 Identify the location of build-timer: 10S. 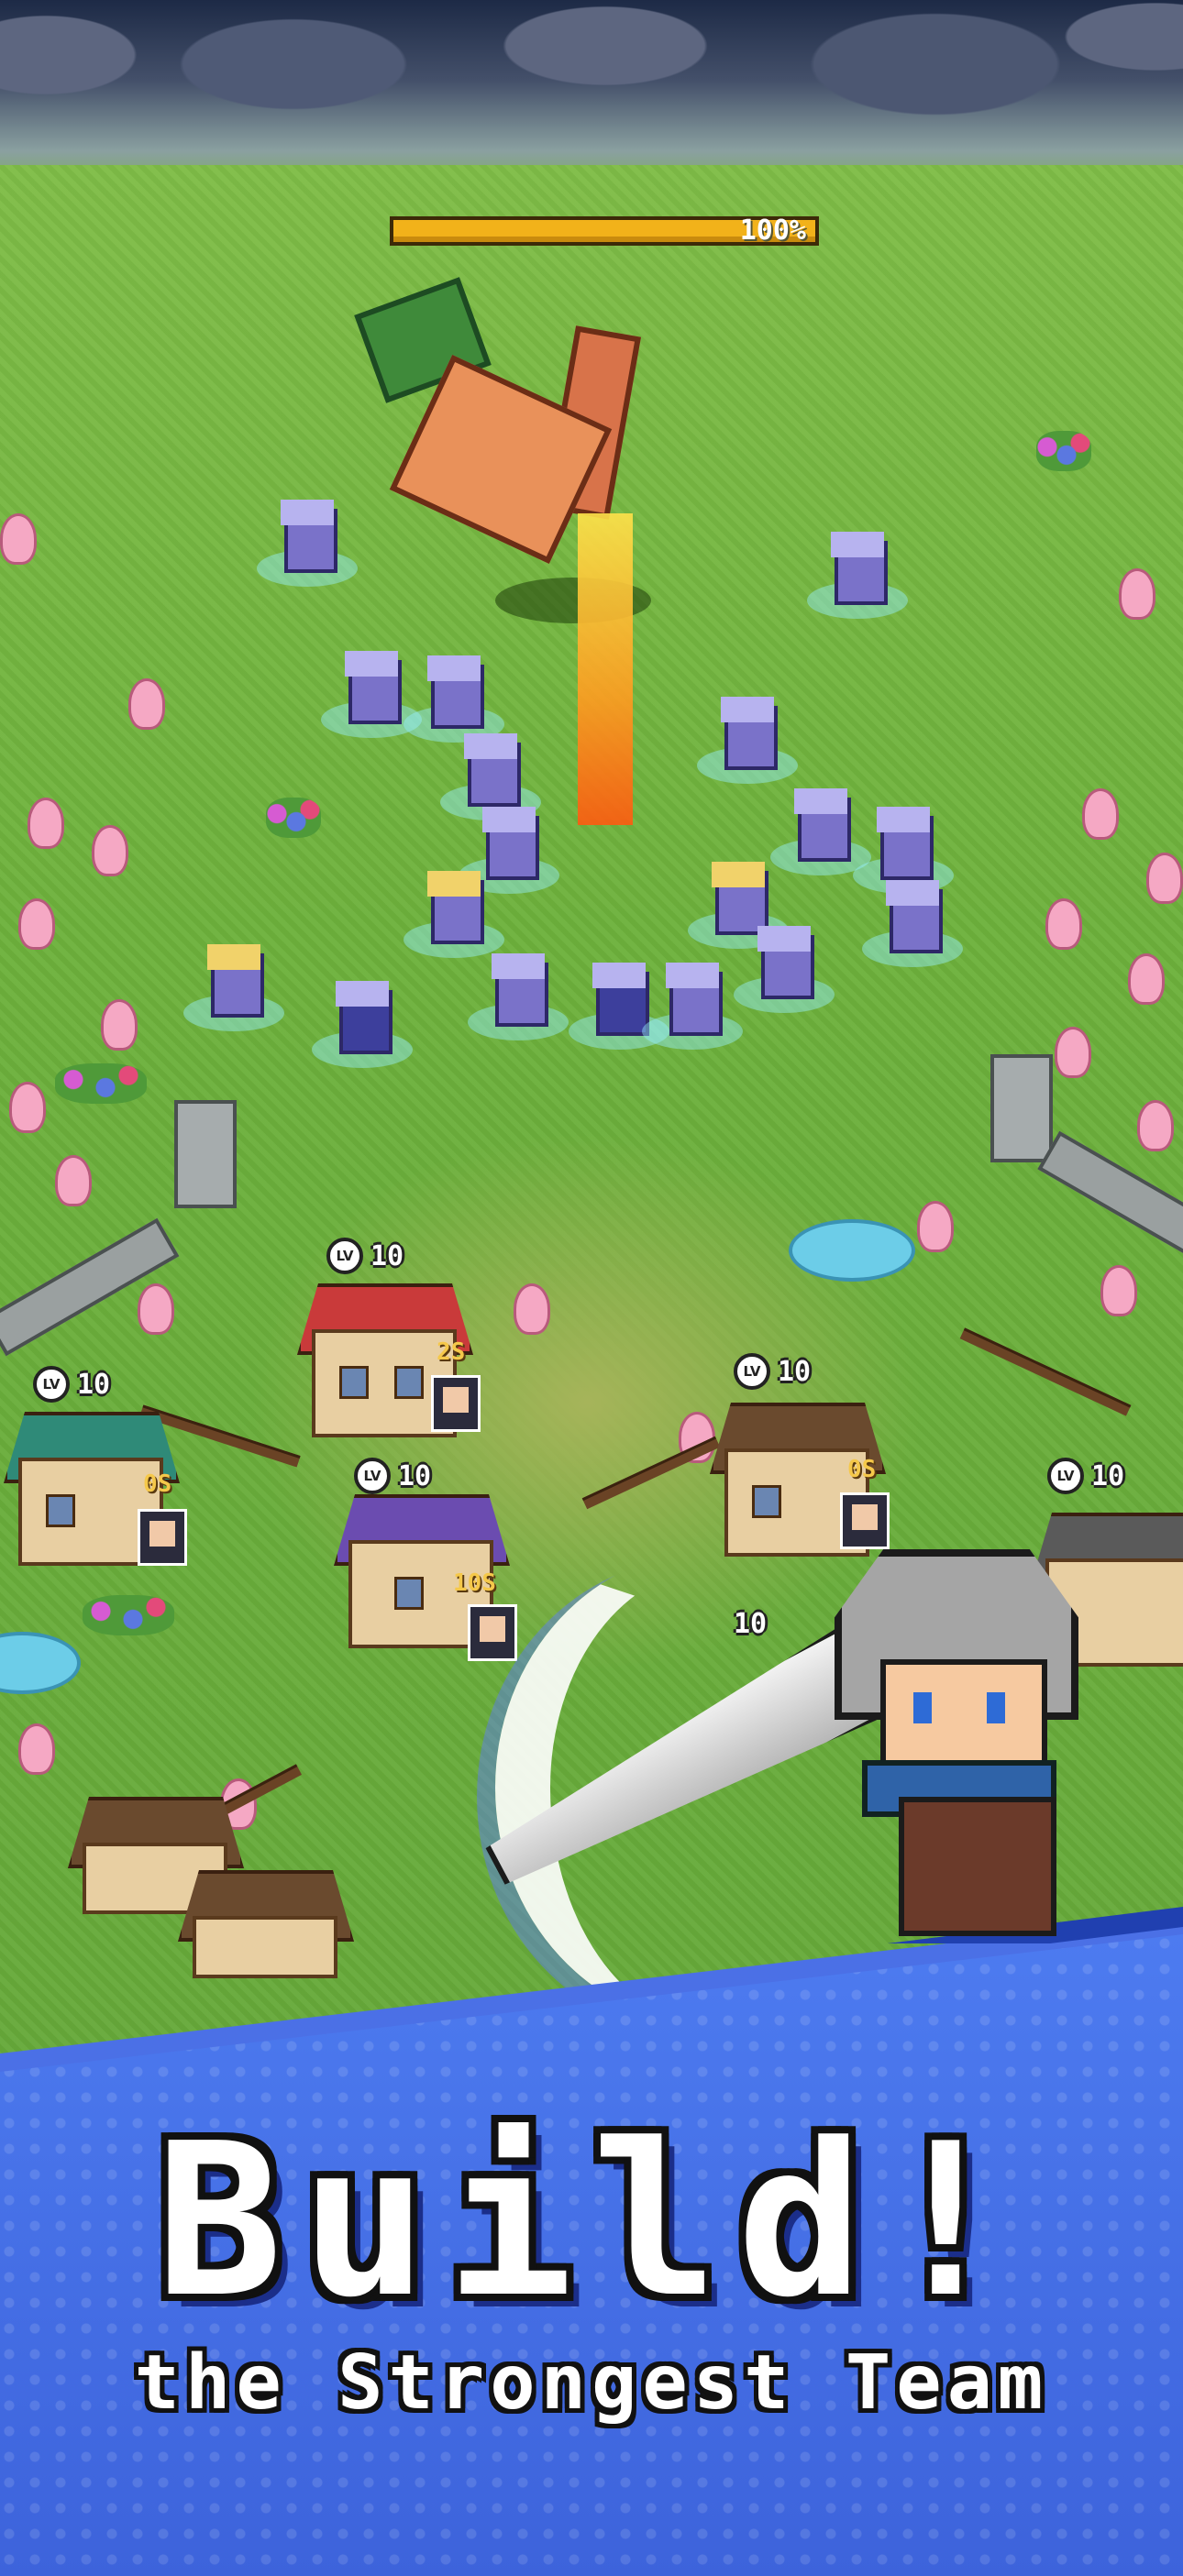
(474, 1583).